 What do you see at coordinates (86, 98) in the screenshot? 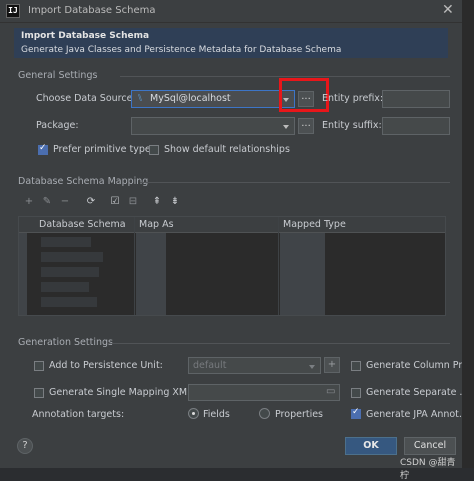
I see `data-source-label: Choose Data Source:` at bounding box center [86, 98].